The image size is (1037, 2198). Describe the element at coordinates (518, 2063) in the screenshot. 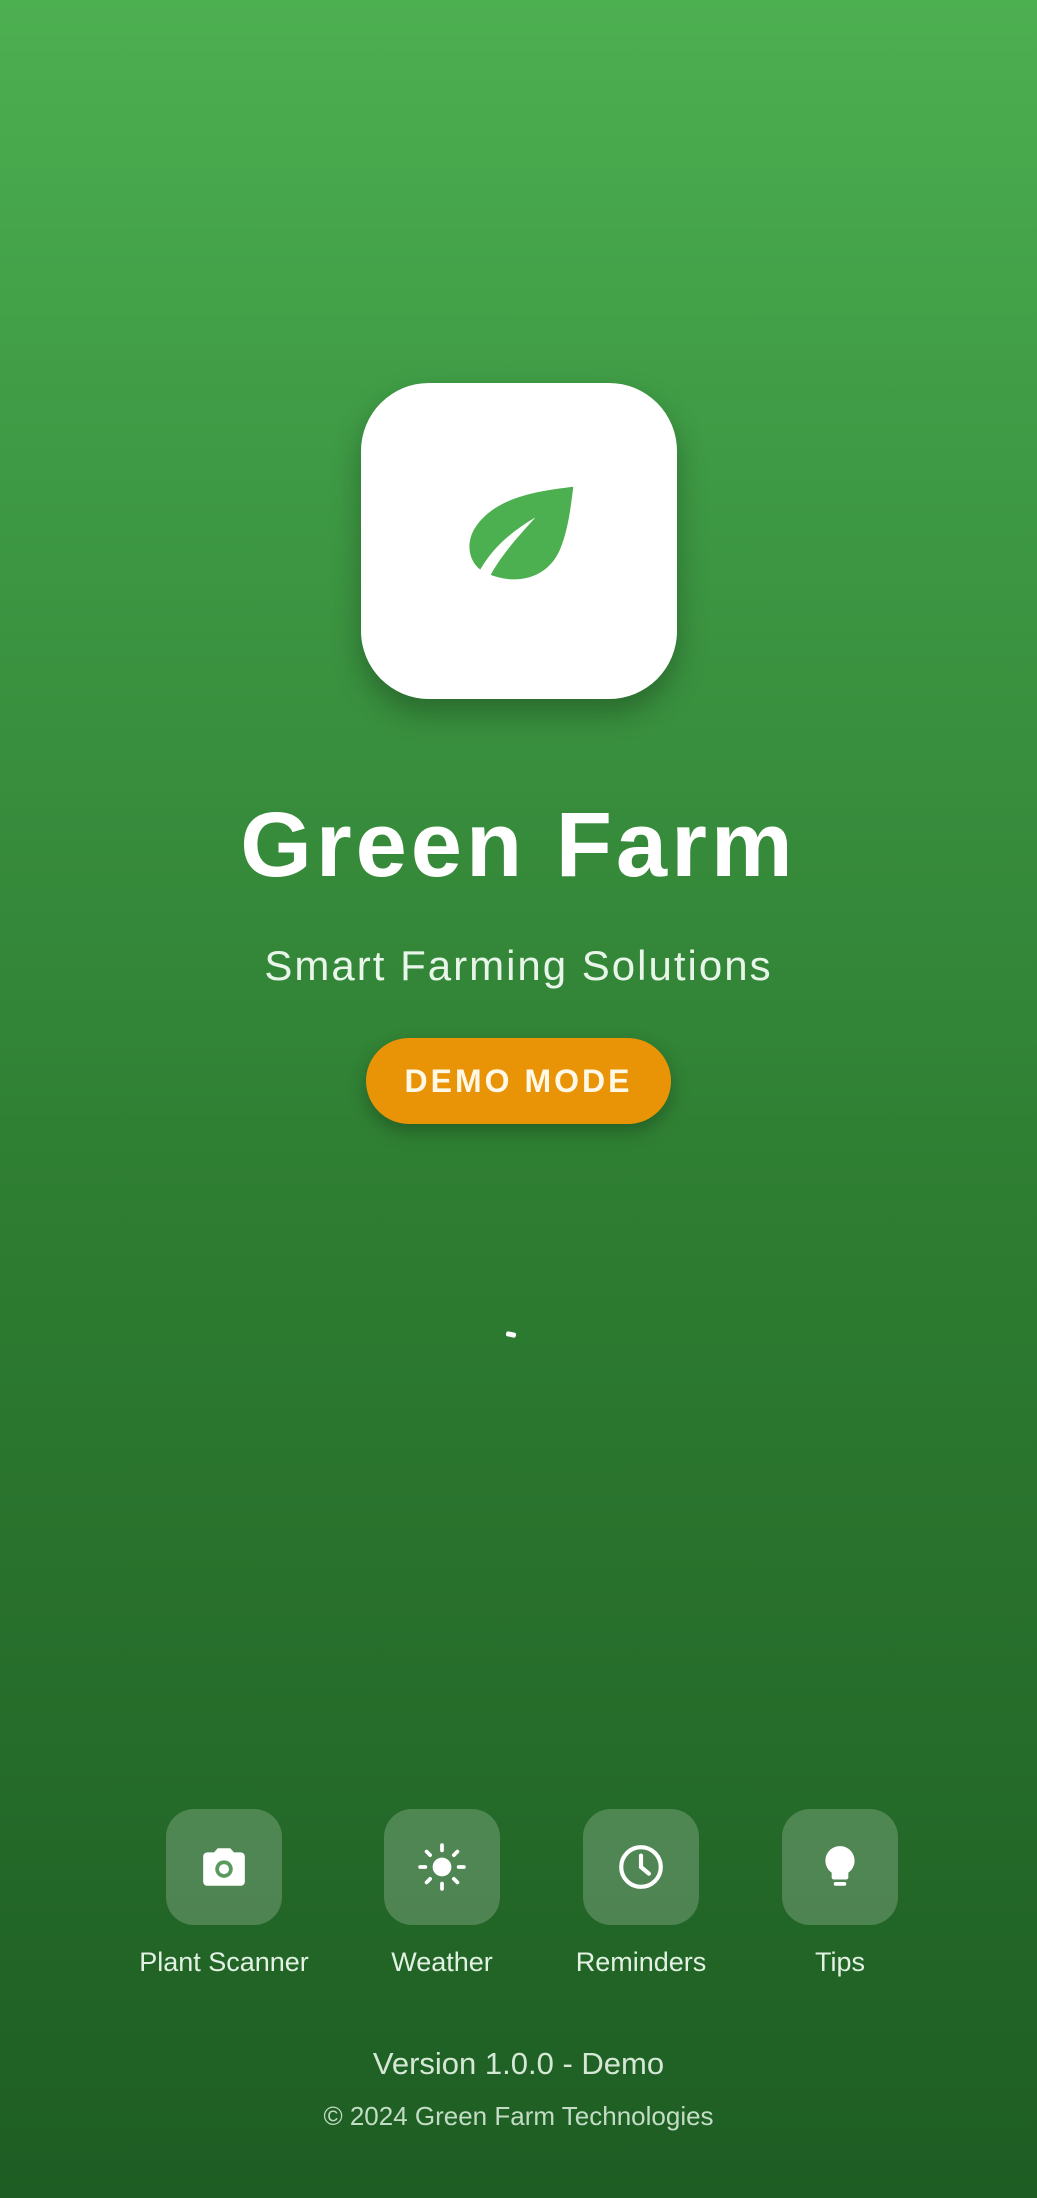

I see `version-text: Version 1.0.0 - Demo` at that location.